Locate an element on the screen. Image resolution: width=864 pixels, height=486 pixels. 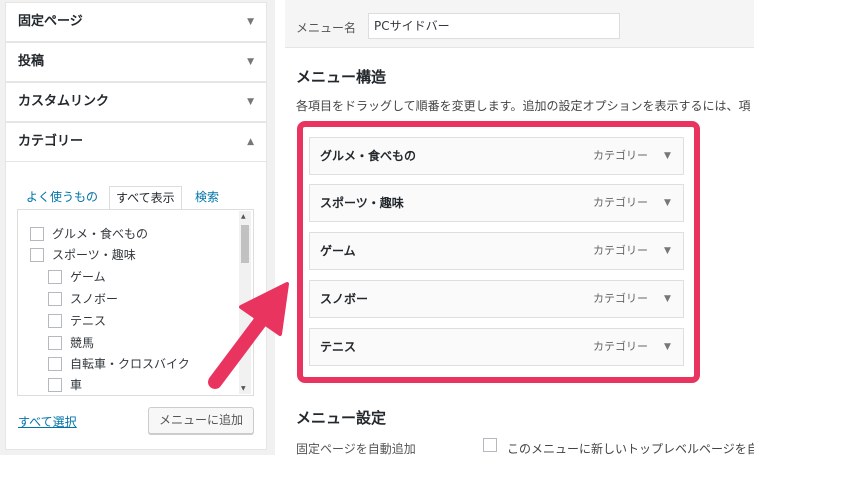
annotation-arrow-icon is located at coordinates (248, 335).